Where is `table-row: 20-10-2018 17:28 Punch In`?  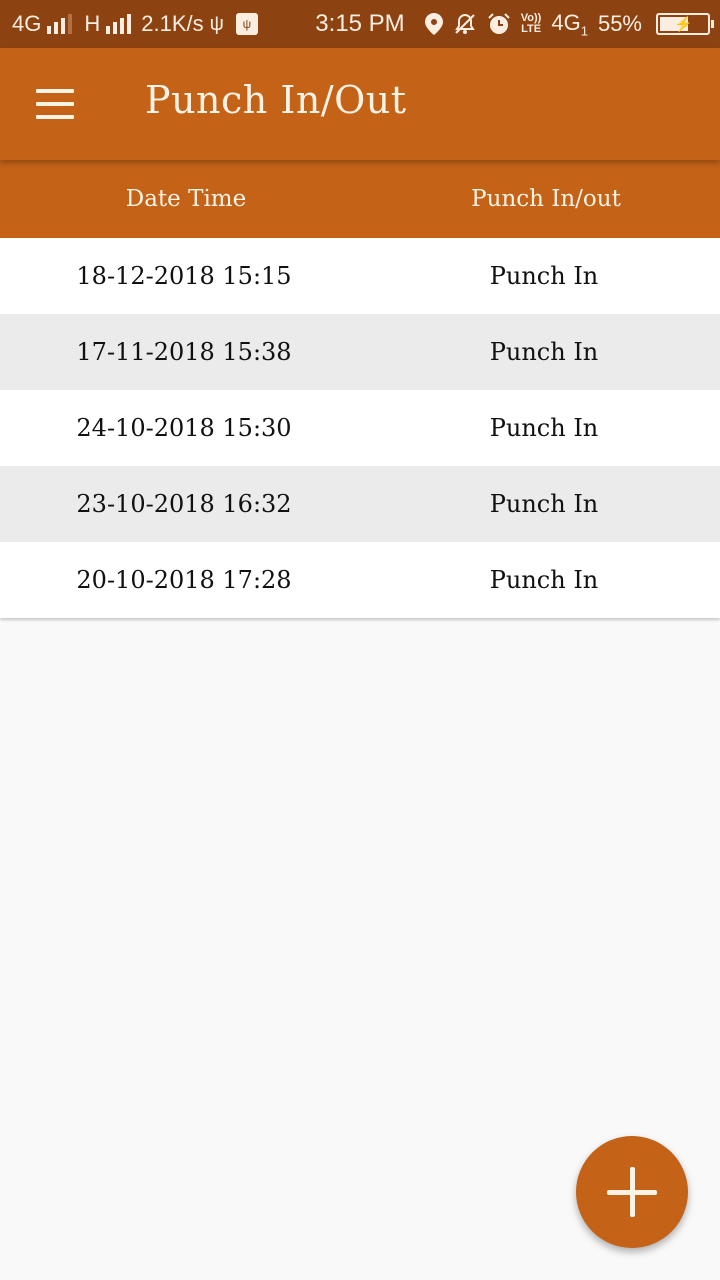 table-row: 20-10-2018 17:28 Punch In is located at coordinates (360, 580).